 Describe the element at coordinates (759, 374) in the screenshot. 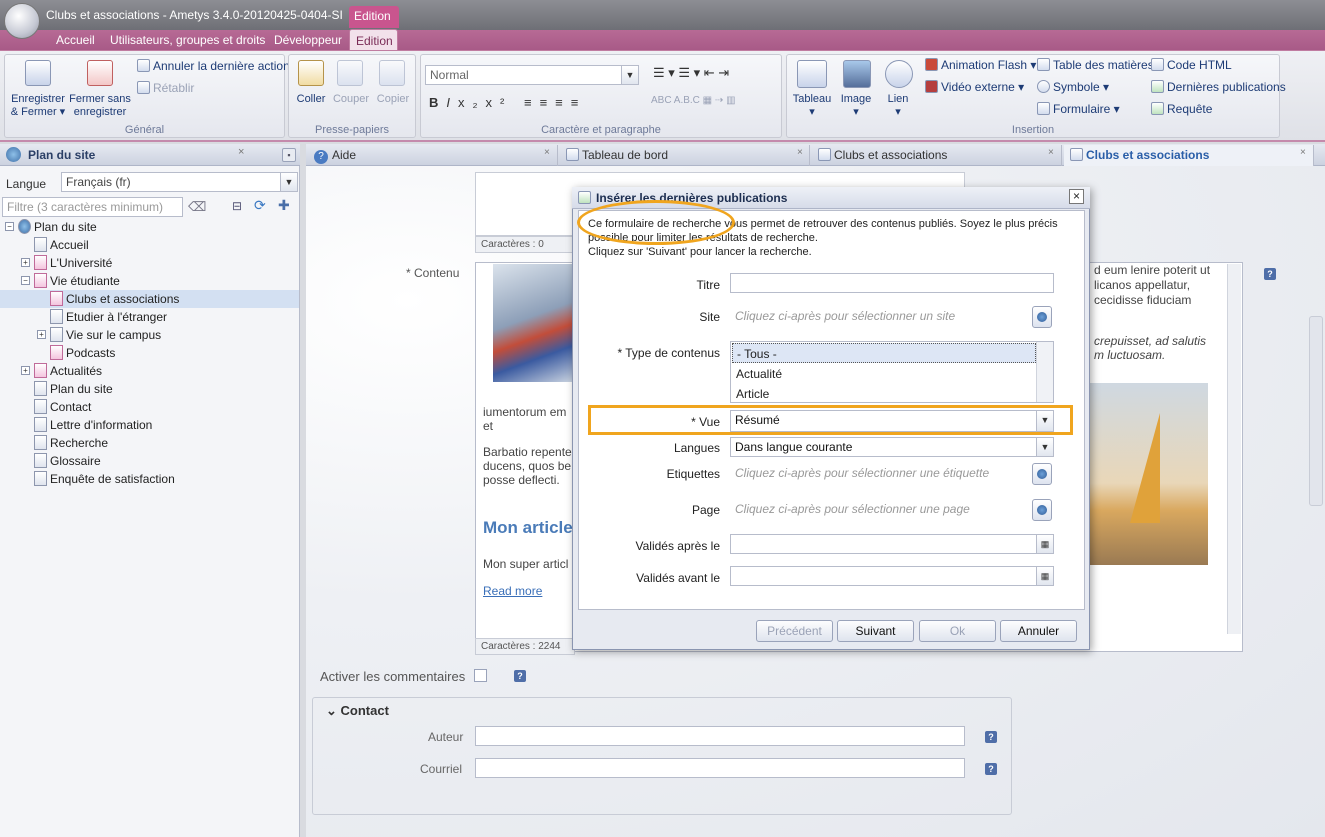

I see `content-type-option: Actualité` at that location.